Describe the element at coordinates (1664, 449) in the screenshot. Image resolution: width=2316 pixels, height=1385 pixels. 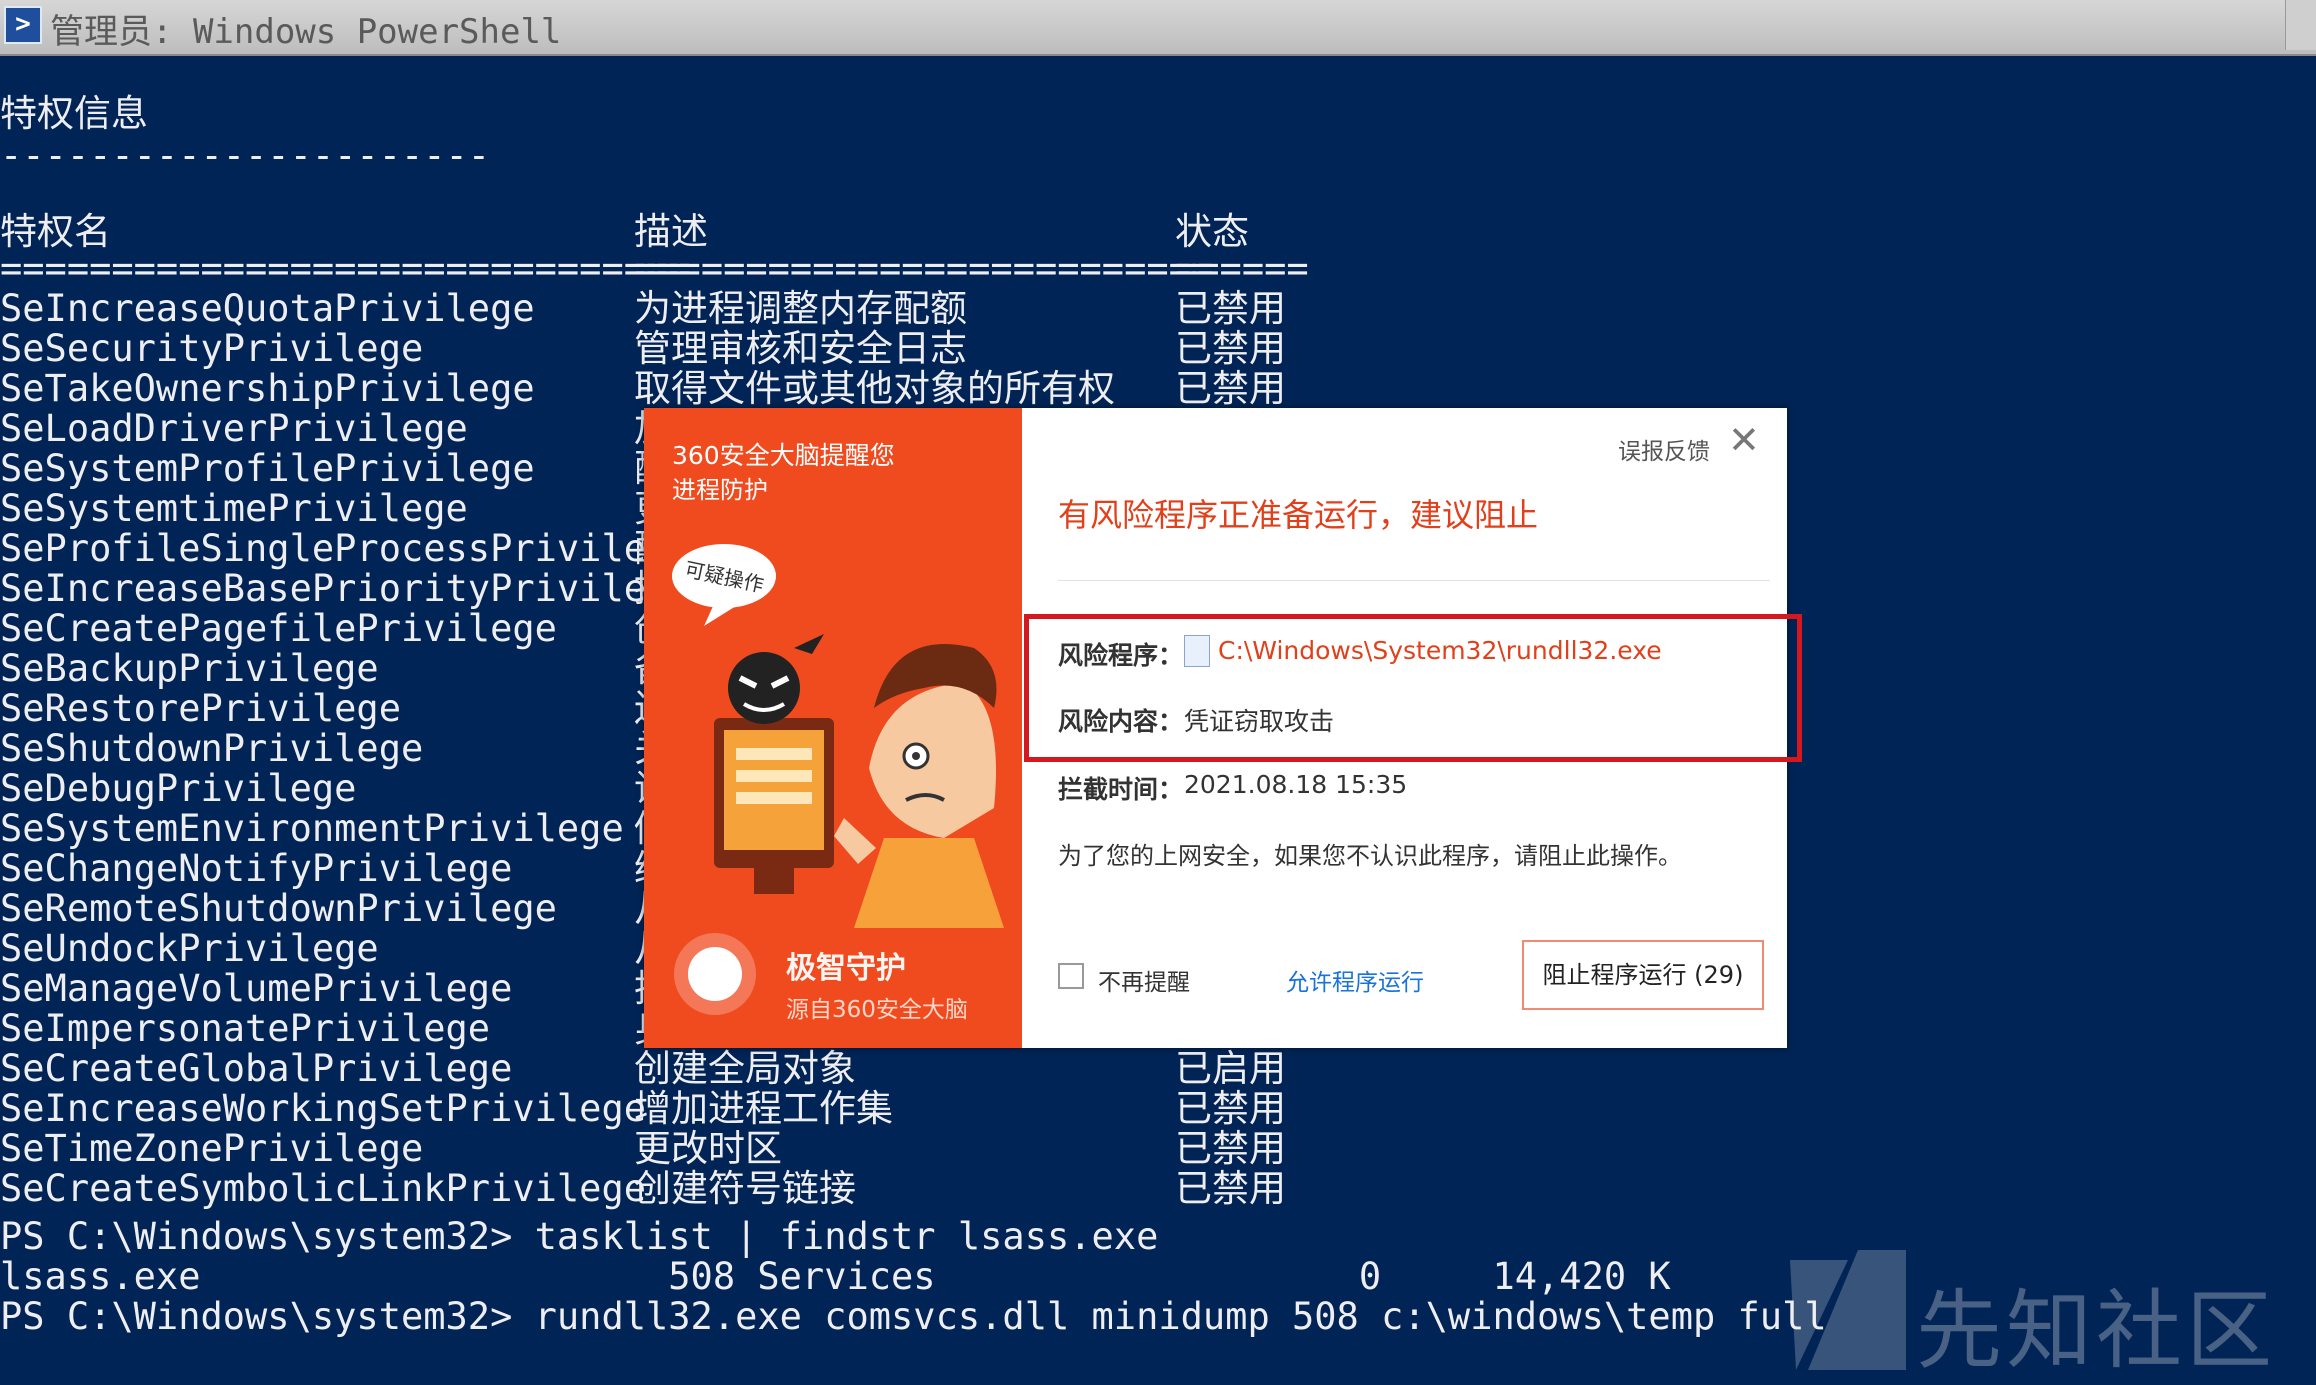
I see `false-positive-feedback-link: 误报反馈` at that location.